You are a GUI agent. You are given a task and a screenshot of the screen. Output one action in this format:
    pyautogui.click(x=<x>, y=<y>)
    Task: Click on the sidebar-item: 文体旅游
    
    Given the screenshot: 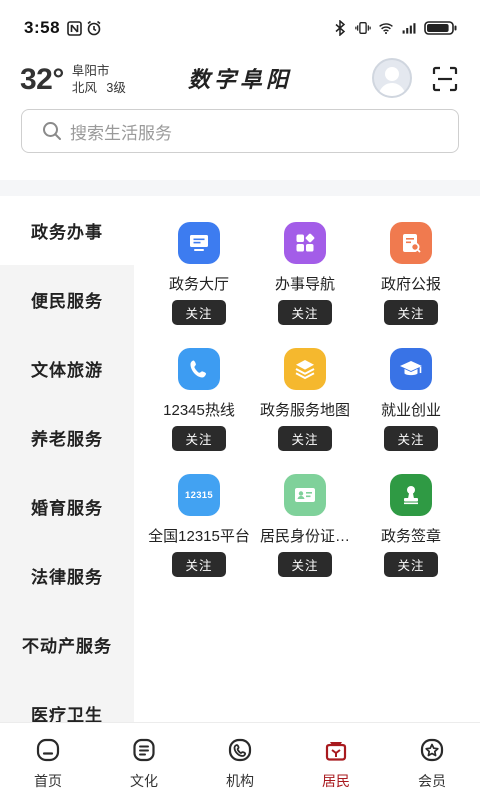 What is the action you would take?
    pyautogui.click(x=67, y=368)
    